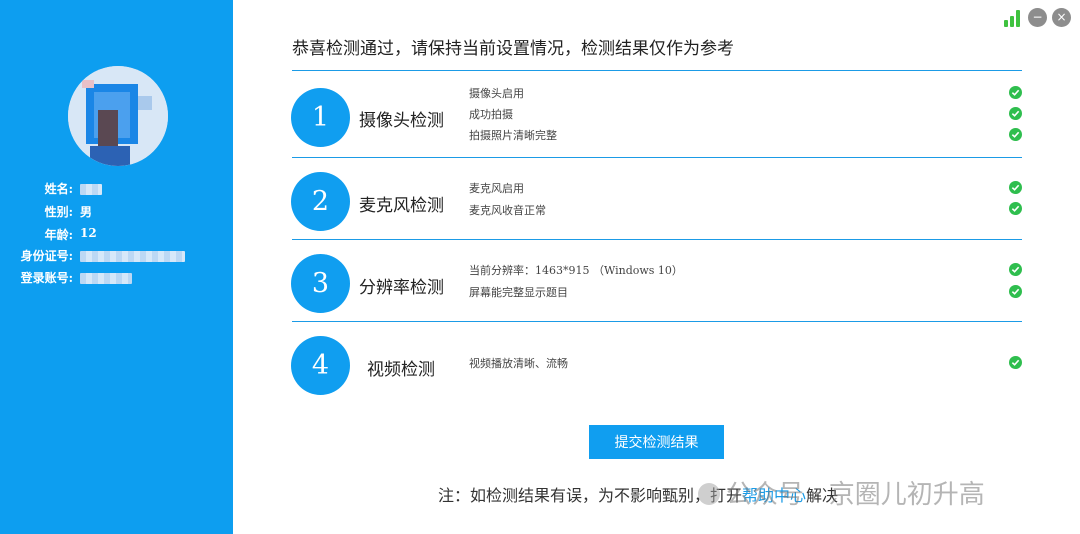  I want to click on section-4-item: 视频播放清晰、流畅, so click(518, 363).